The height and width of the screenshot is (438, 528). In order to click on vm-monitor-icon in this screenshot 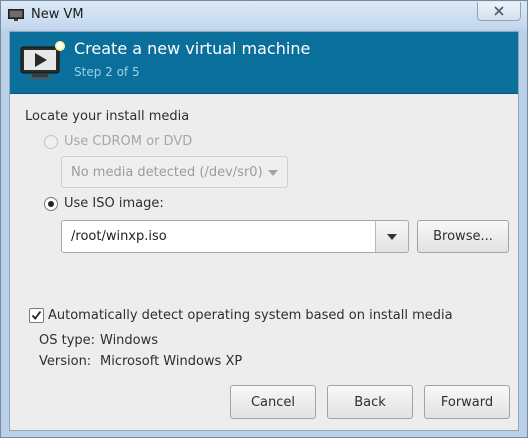, I will do `click(16, 15)`.